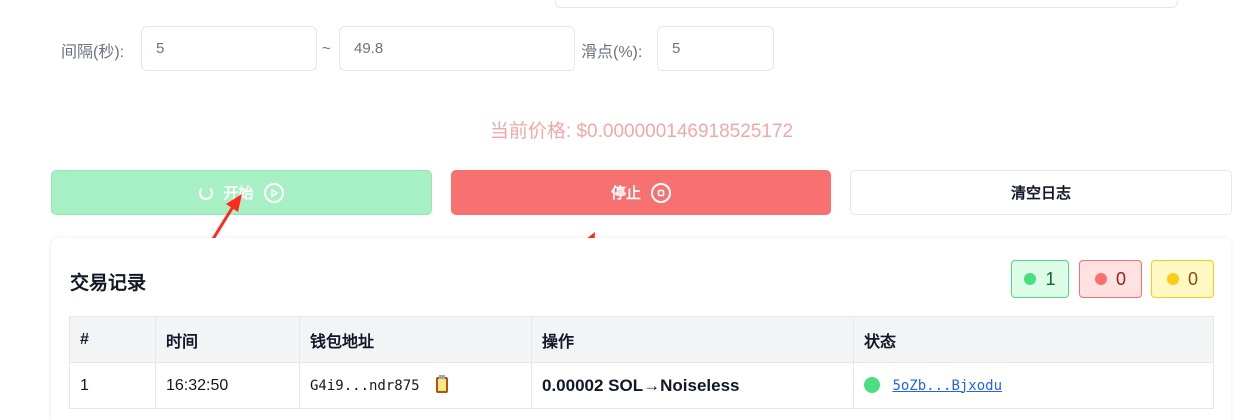  What do you see at coordinates (365, 385) in the screenshot?
I see `wallet-address: G4i9...ndr875` at bounding box center [365, 385].